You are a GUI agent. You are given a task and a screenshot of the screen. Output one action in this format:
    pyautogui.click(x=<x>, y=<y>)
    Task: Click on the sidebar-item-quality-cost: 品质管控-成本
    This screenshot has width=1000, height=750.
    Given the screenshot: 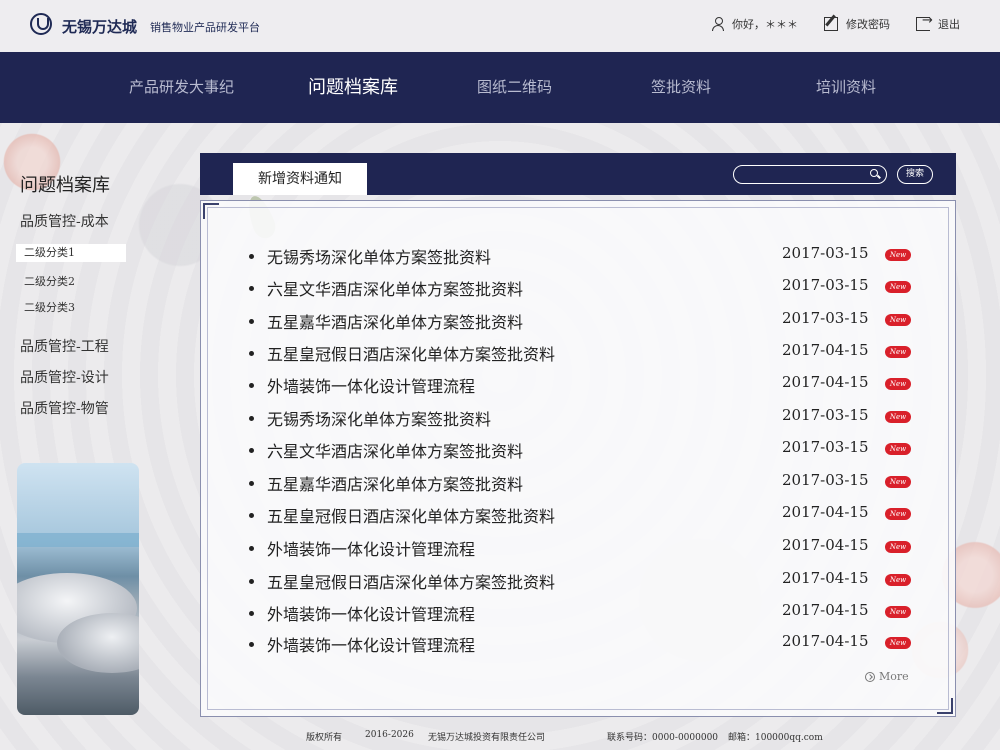 What is the action you would take?
    pyautogui.click(x=64, y=221)
    